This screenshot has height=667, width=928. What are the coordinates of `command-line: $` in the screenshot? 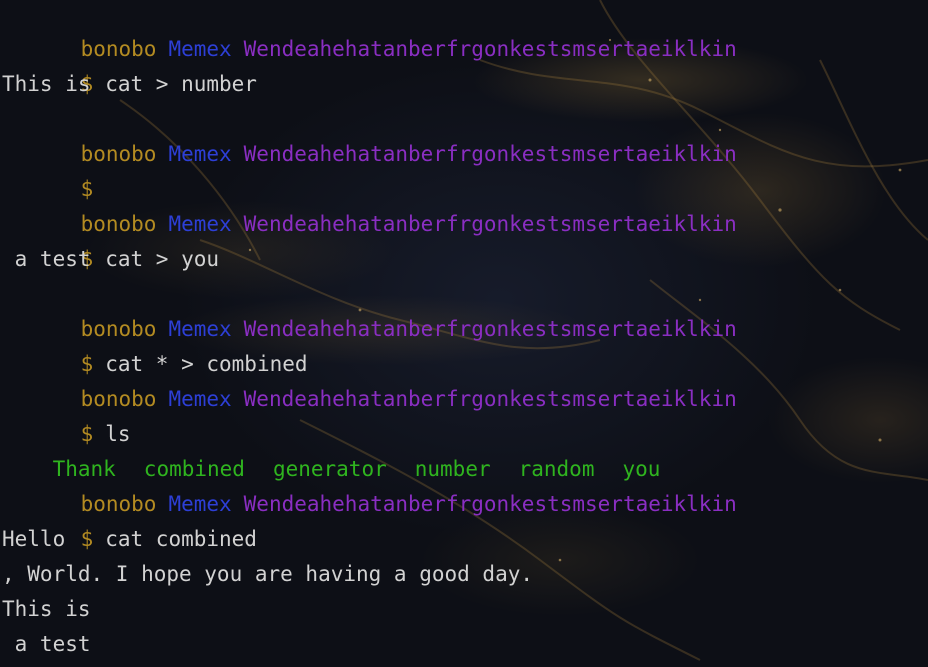 It's located at (53, 169).